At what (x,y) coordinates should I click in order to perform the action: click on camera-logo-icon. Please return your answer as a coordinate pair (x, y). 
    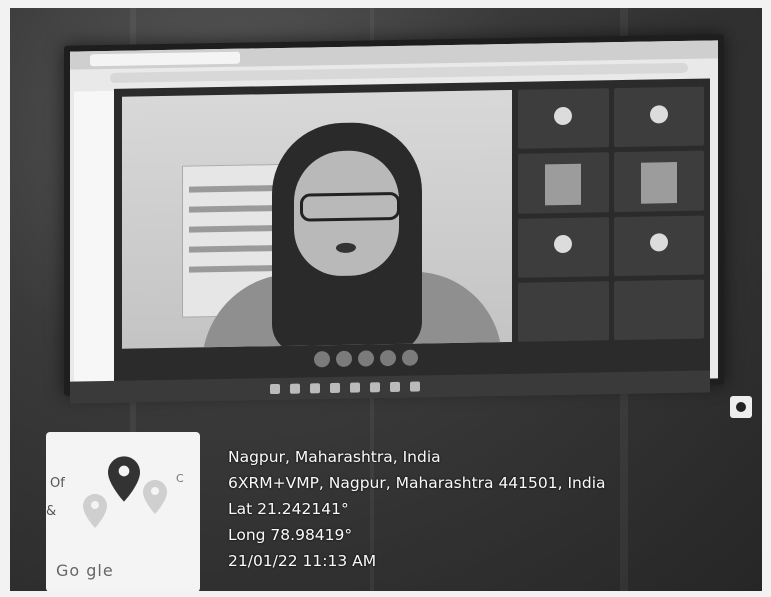
    Looking at the image, I should click on (741, 407).